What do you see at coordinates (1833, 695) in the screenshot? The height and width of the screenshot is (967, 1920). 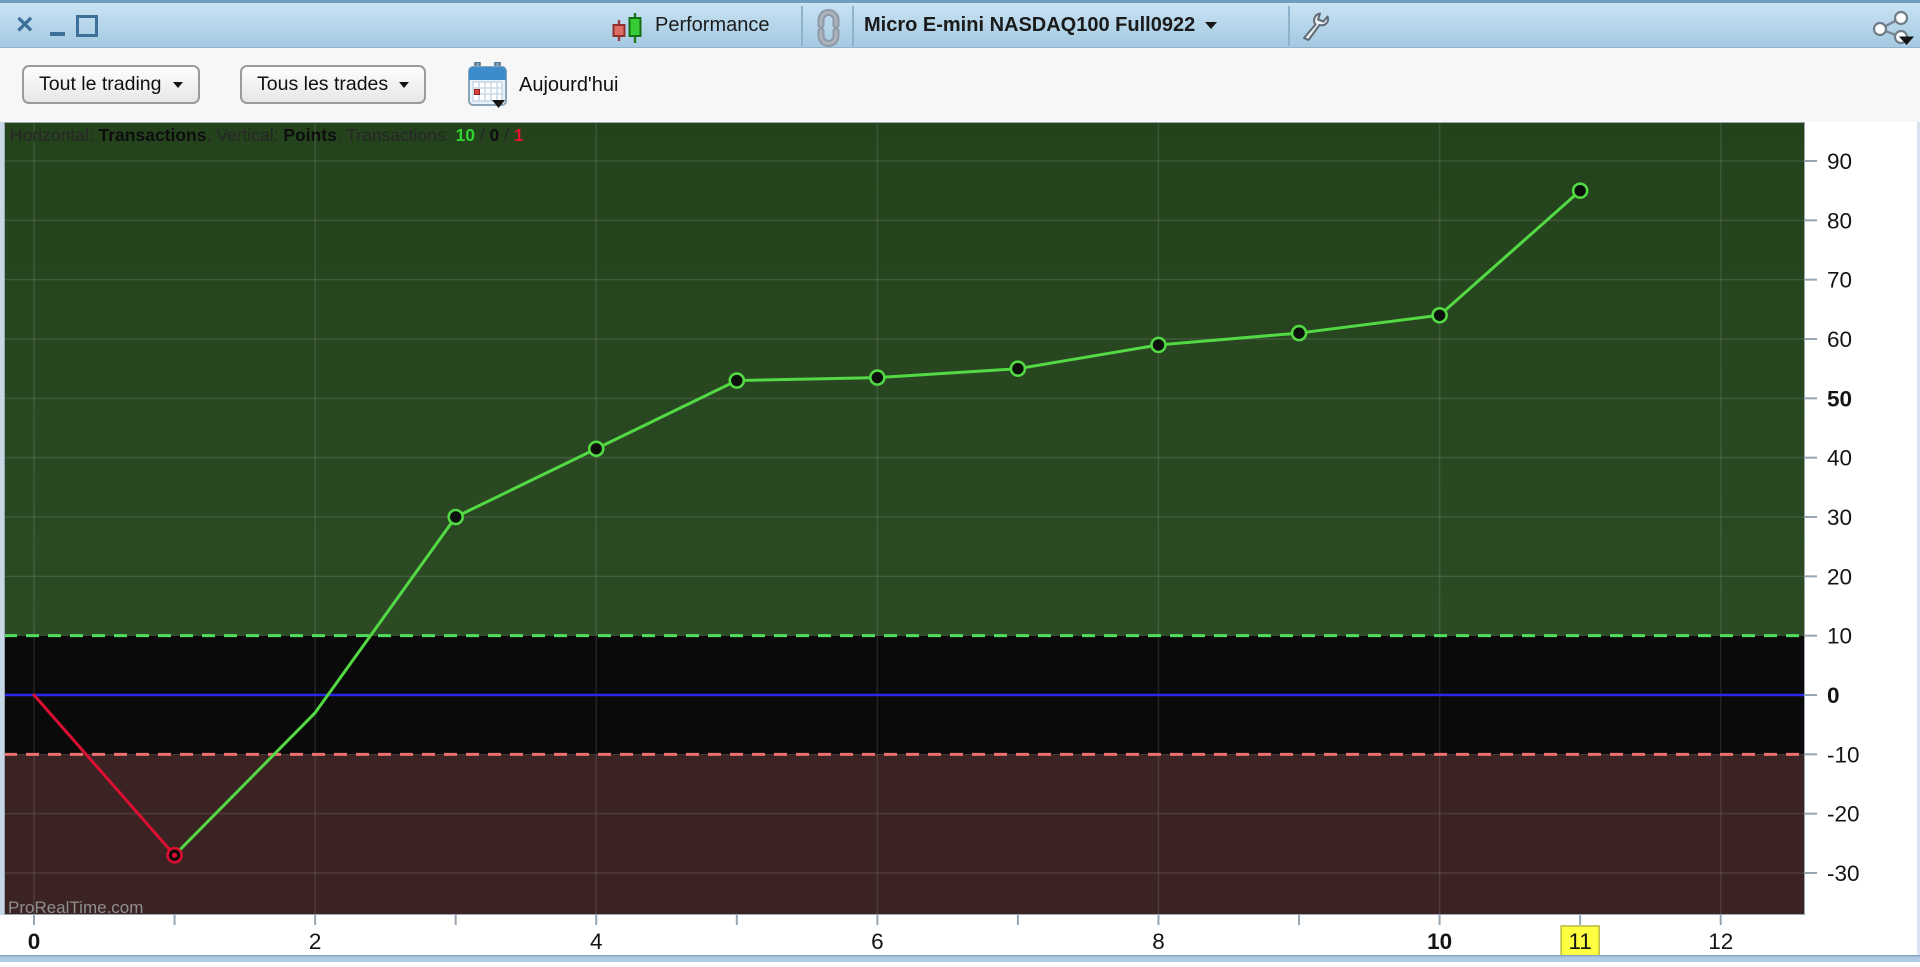 I see `y-axis-label: 0` at bounding box center [1833, 695].